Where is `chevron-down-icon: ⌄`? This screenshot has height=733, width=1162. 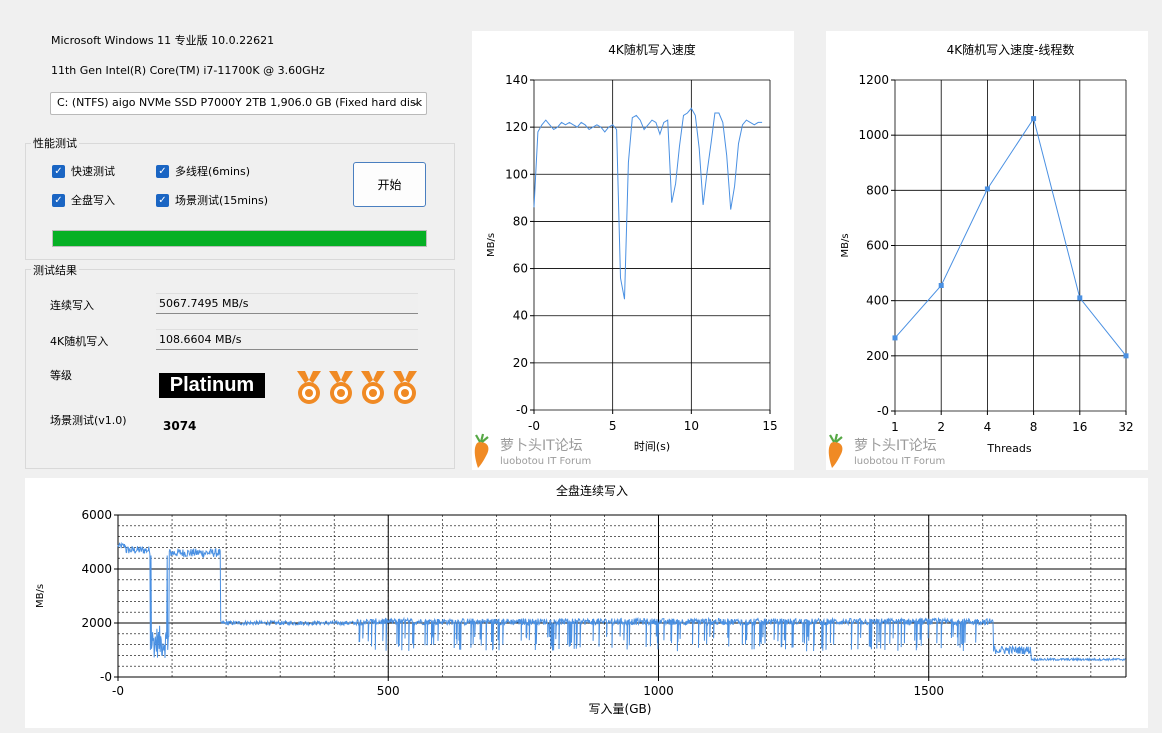 chevron-down-icon: ⌄ is located at coordinates (415, 101).